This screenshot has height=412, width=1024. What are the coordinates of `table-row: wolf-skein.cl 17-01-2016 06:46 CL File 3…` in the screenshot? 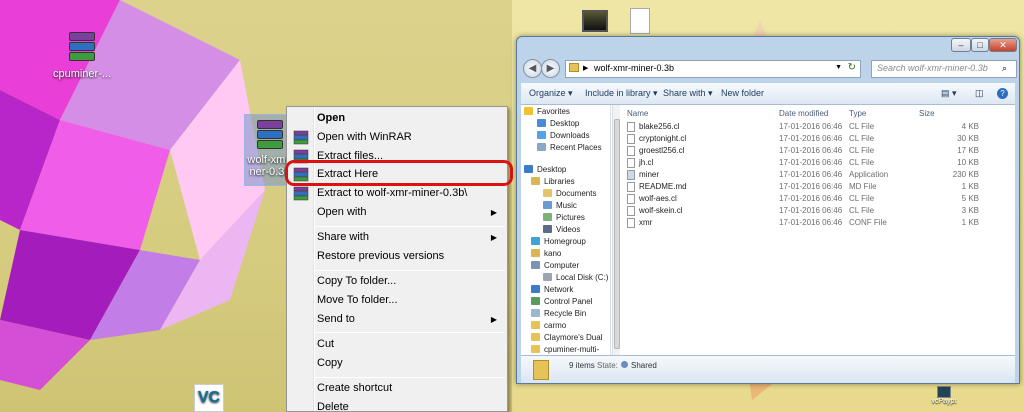 It's located at (818, 211).